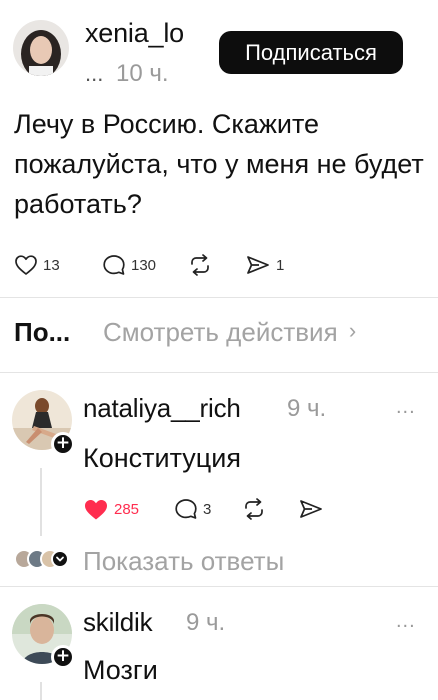  What do you see at coordinates (118, 622) in the screenshot?
I see `comment-author-name: skildik` at bounding box center [118, 622].